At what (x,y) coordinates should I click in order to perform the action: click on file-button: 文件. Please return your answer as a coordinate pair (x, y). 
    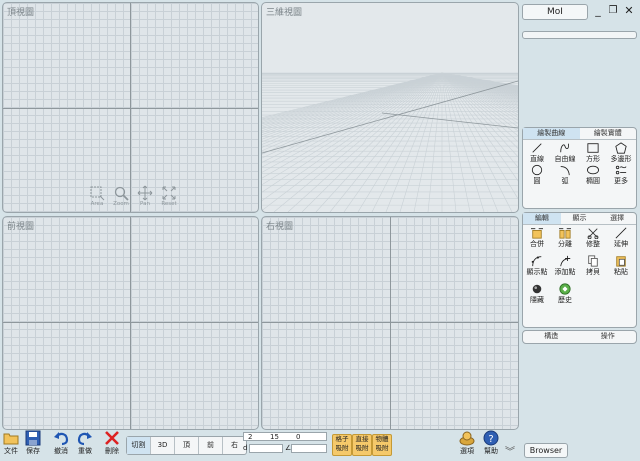
    Looking at the image, I should click on (11, 443).